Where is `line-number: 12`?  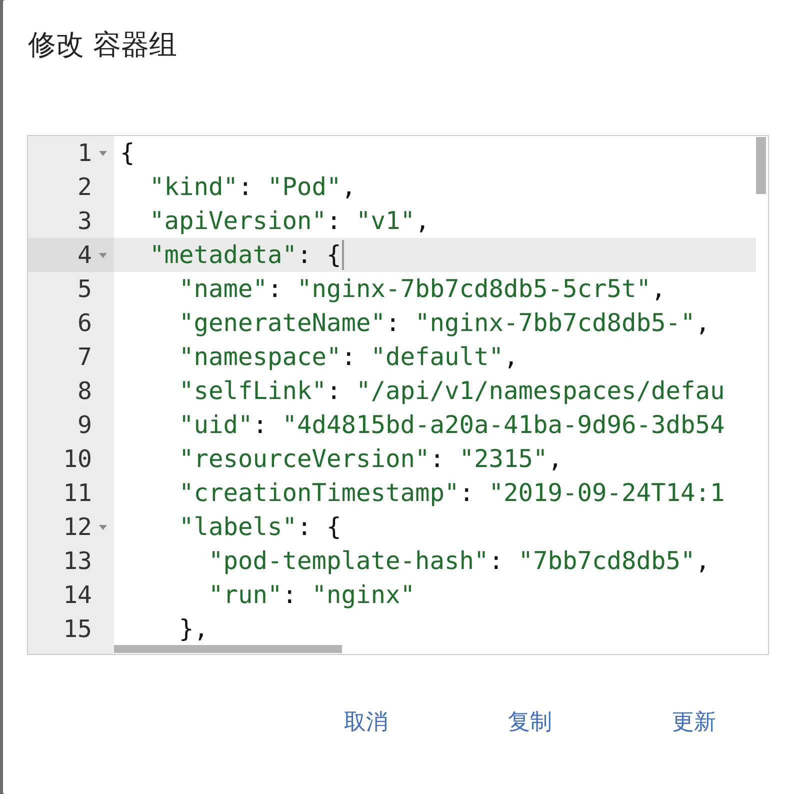 line-number: 12 is located at coordinates (77, 527).